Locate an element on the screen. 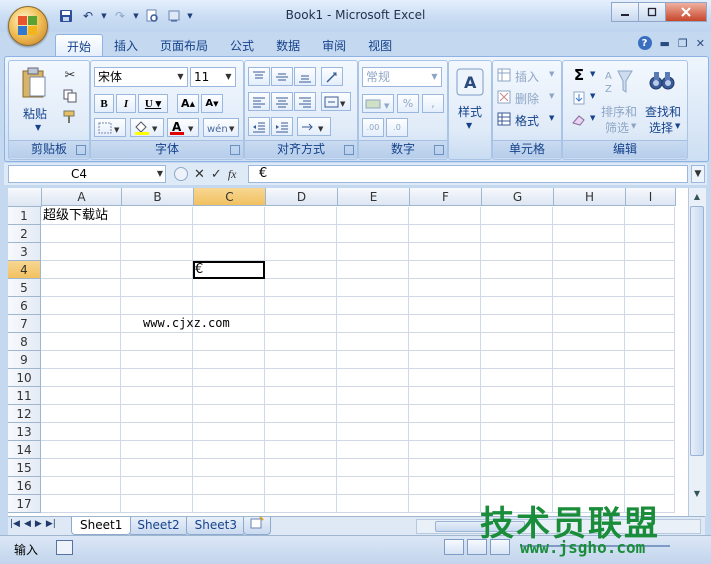  cell-i6 is located at coordinates (650, 306).